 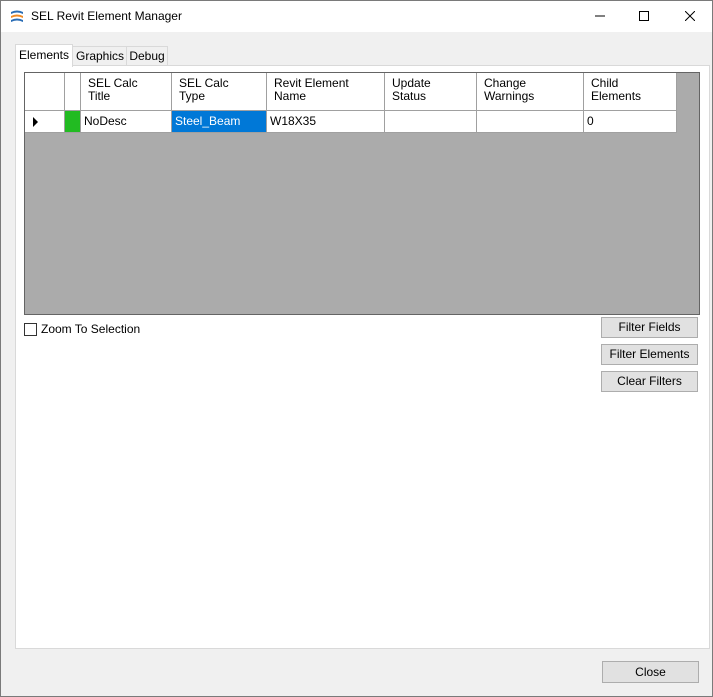 I want to click on title-bar: SEL Revit Element Manager, so click(x=356, y=16).